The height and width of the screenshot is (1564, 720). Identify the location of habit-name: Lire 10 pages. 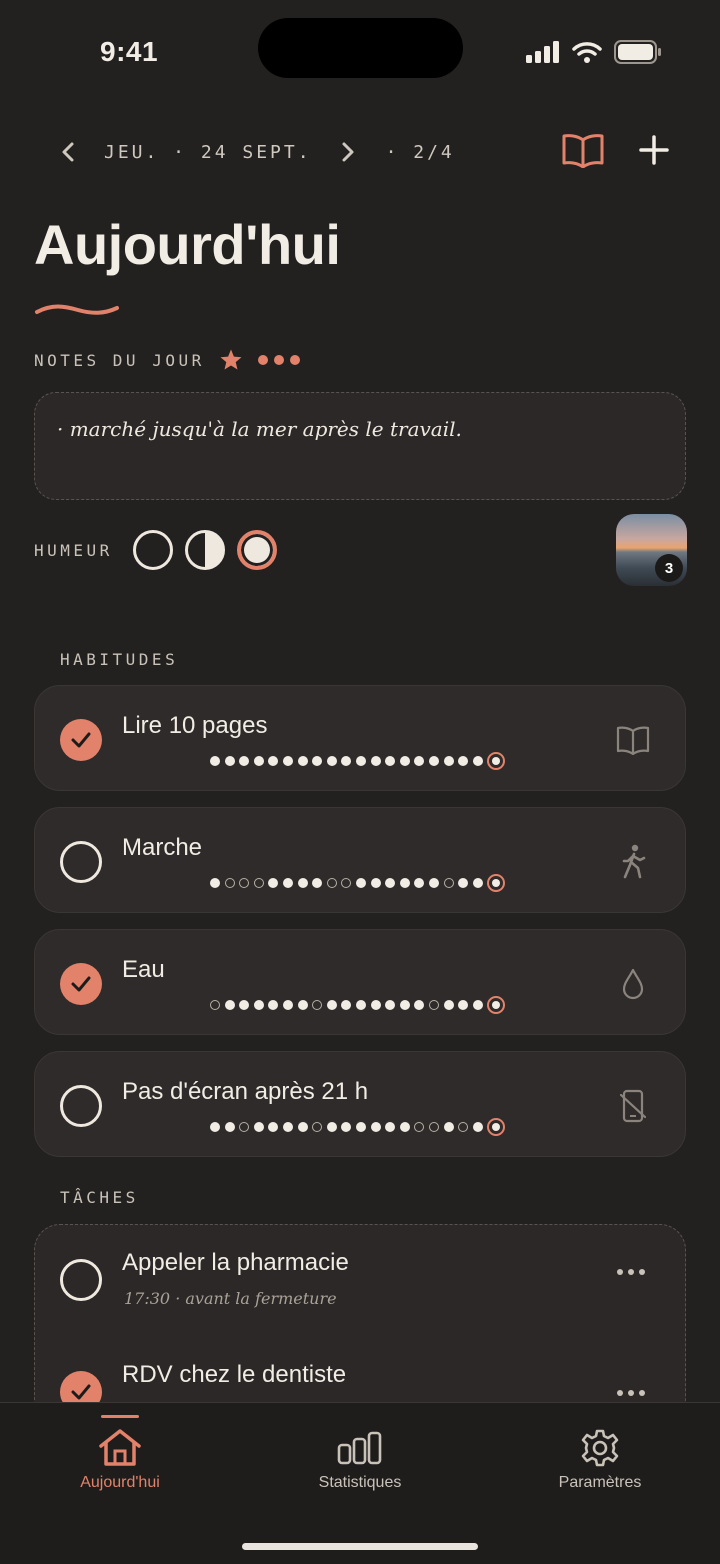
(195, 725).